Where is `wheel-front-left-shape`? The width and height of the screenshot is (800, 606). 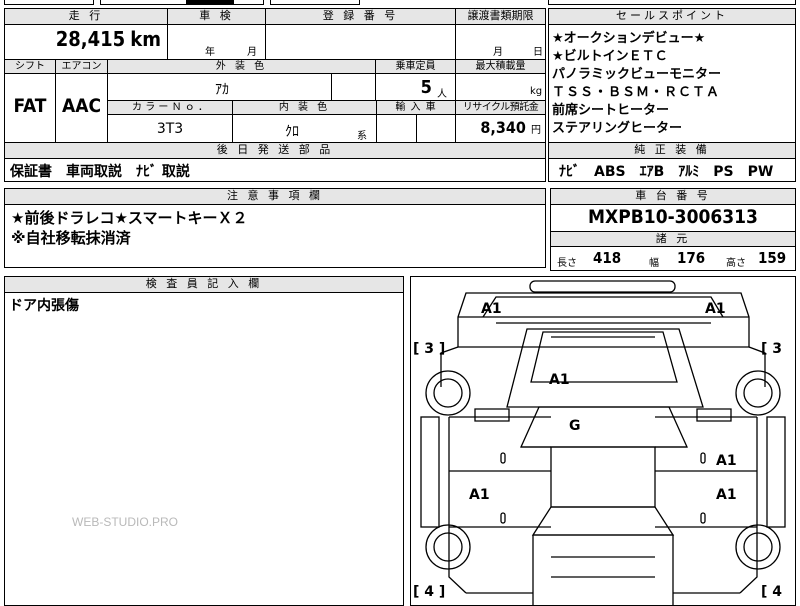
wheel-front-left-shape is located at coordinates (448, 393).